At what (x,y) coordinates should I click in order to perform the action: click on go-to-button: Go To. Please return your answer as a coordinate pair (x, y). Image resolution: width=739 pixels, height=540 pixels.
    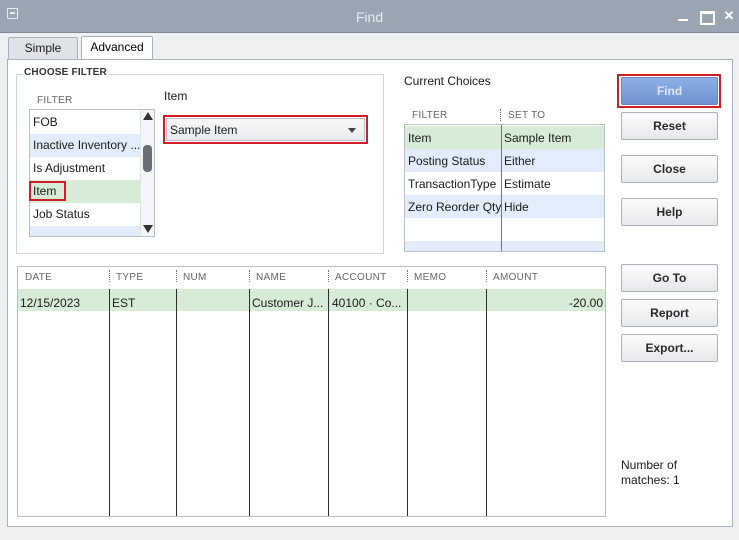
    Looking at the image, I should click on (669, 278).